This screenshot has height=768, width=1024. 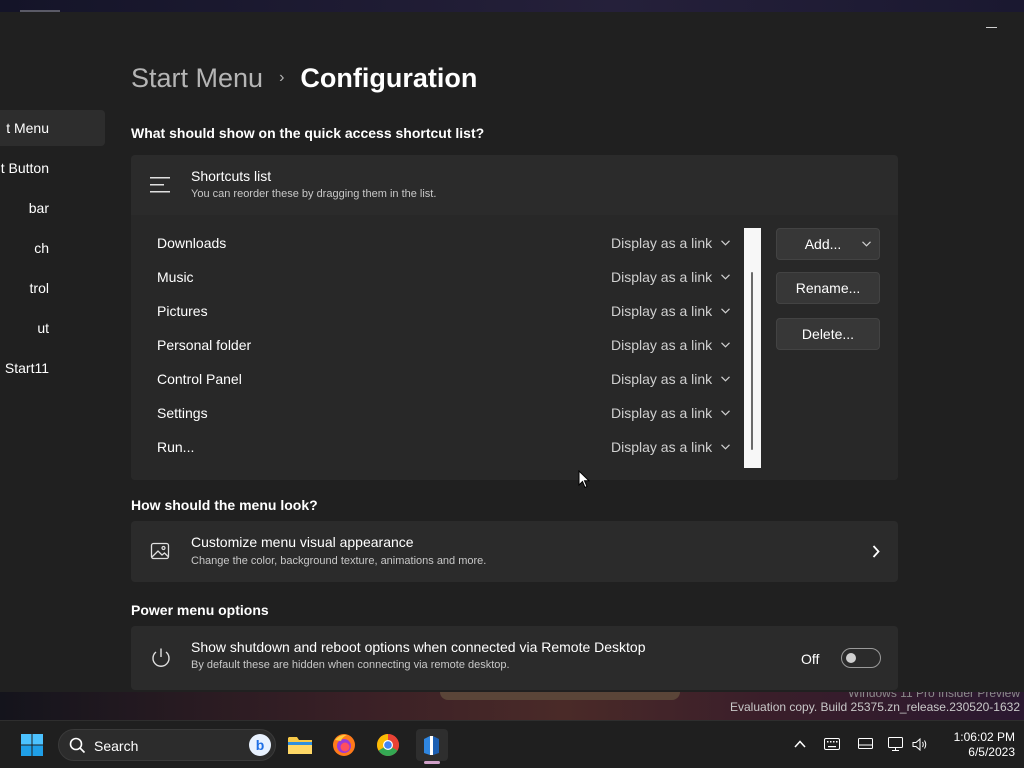 What do you see at coordinates (182, 311) in the screenshot?
I see `shortcut-name: Pictures` at bounding box center [182, 311].